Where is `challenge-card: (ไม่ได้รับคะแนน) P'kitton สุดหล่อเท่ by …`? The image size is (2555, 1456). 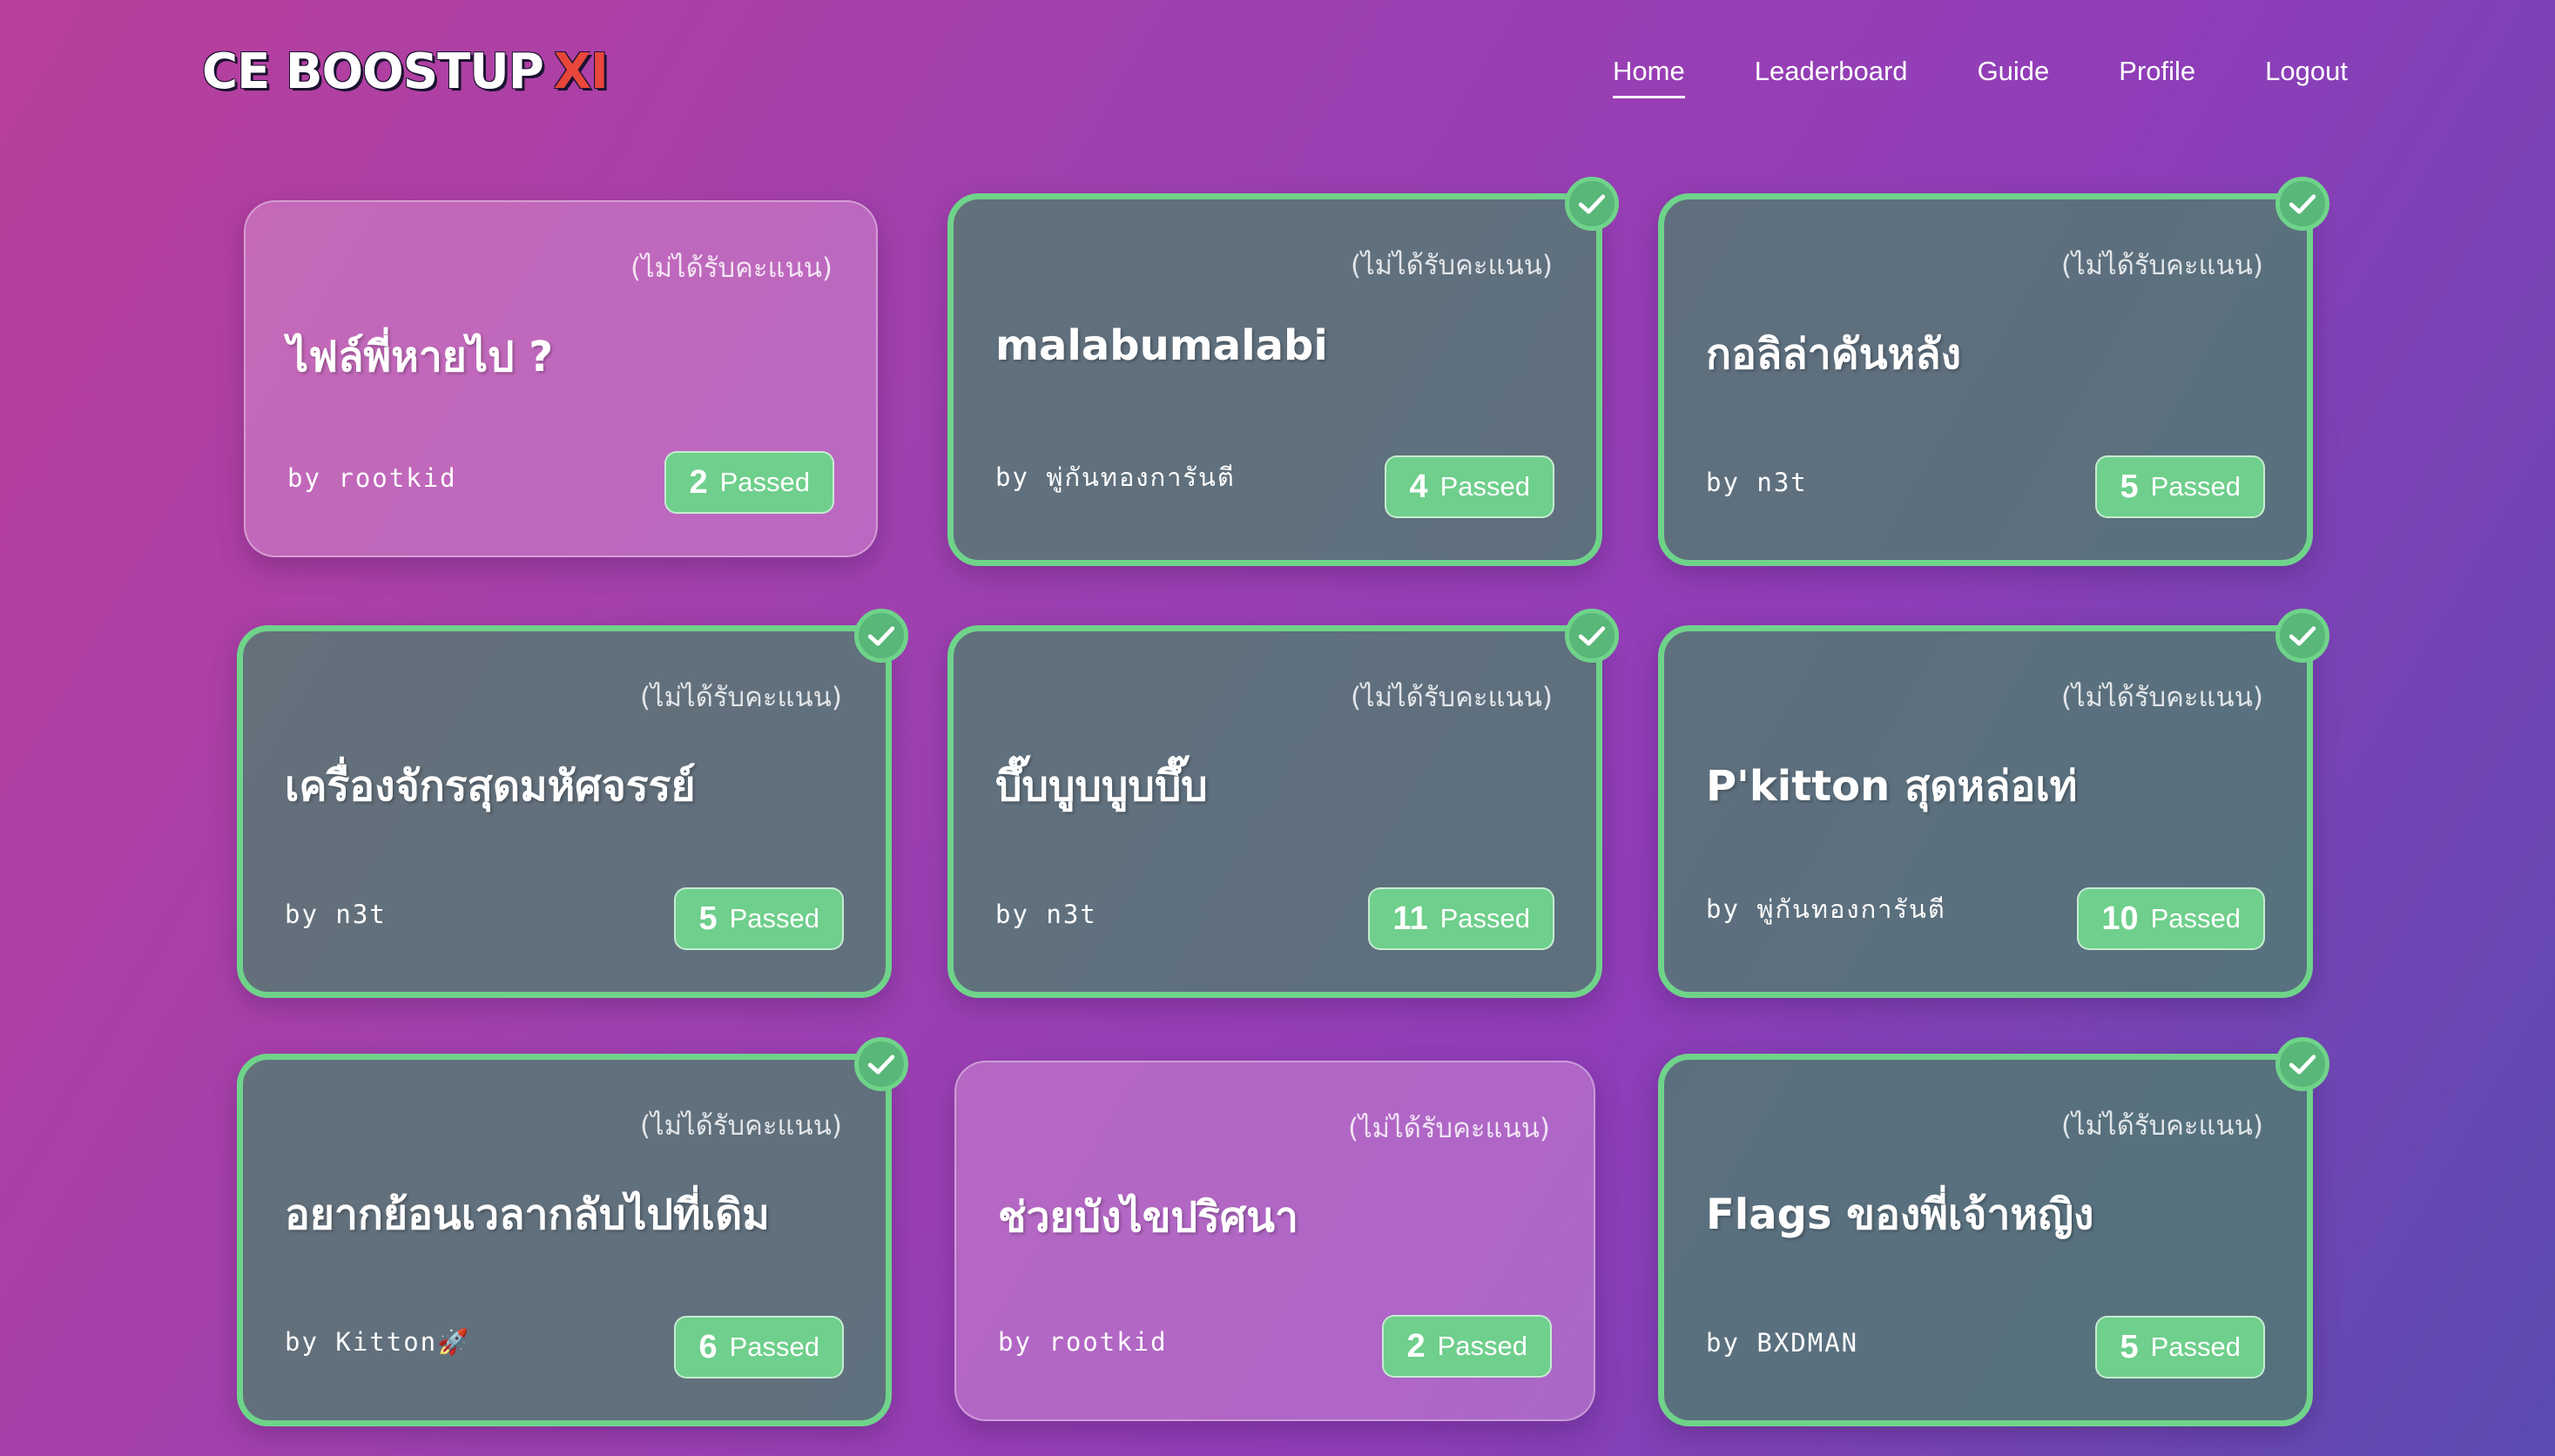
challenge-card: (ไม่ได้รับคะแนน) P'kitton สุดหล่อเท่ by … is located at coordinates (1993, 803).